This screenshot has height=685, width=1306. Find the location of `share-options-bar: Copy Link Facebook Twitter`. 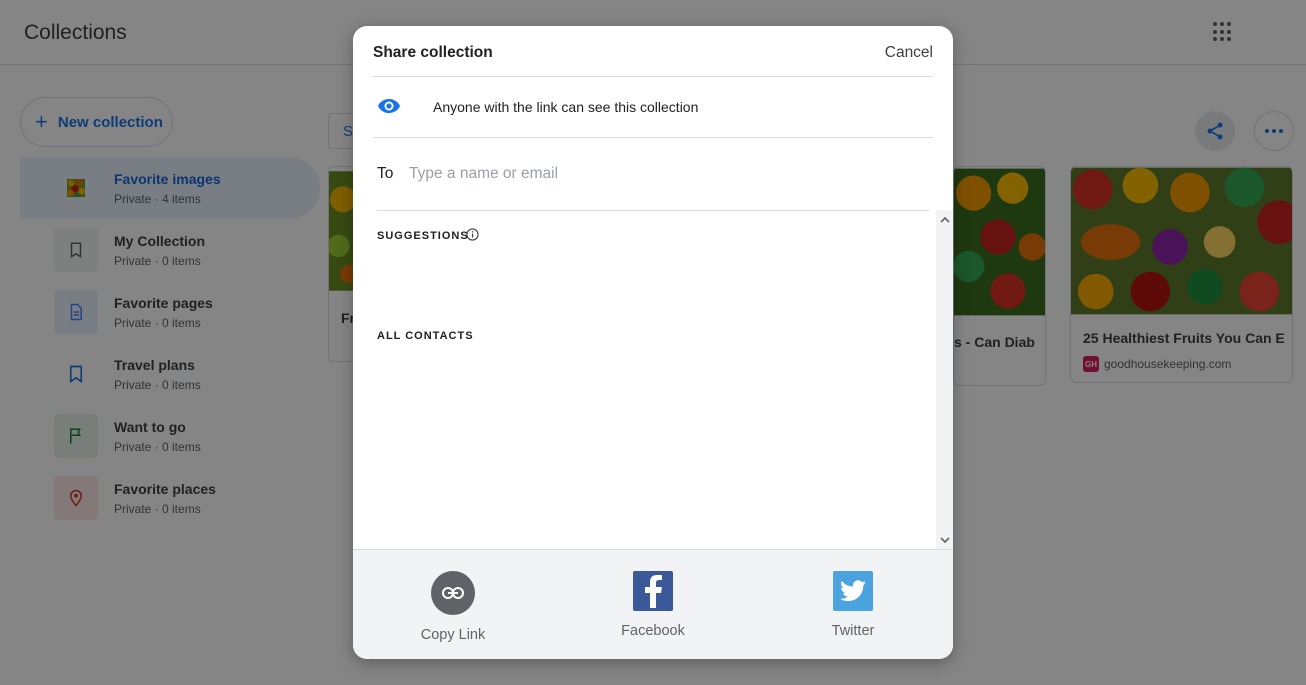

share-options-bar: Copy Link Facebook Twitter is located at coordinates (653, 604).